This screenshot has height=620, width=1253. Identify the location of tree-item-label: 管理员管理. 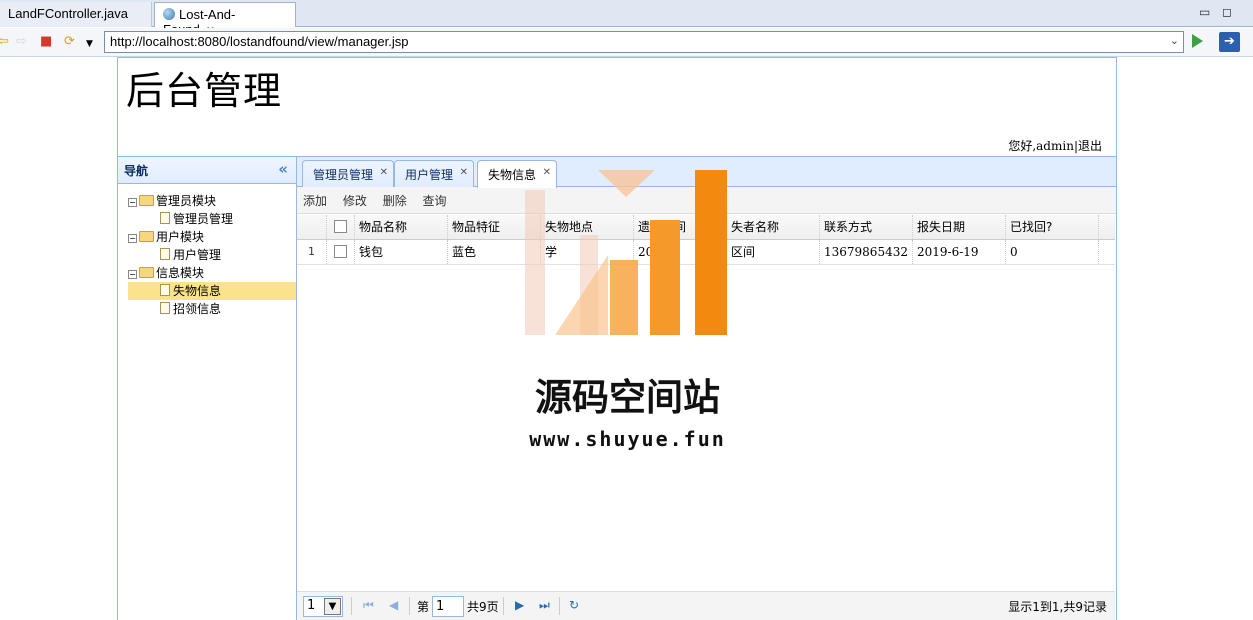
(203, 219).